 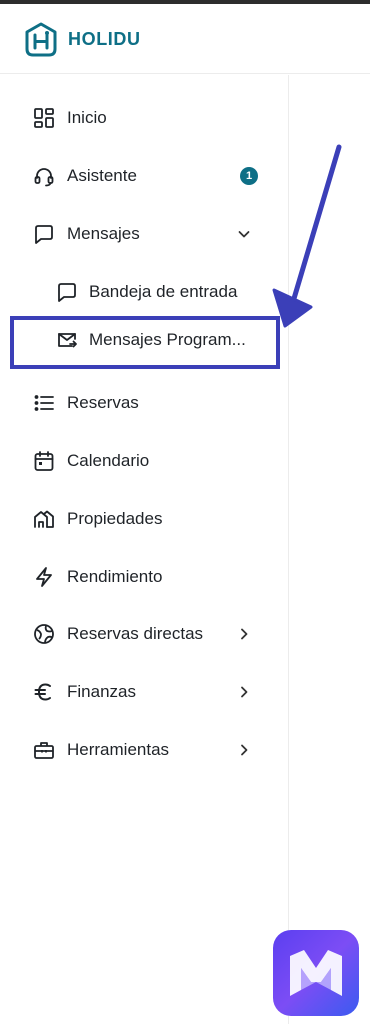 What do you see at coordinates (108, 460) in the screenshot?
I see `sidebar-item-label: Calendario` at bounding box center [108, 460].